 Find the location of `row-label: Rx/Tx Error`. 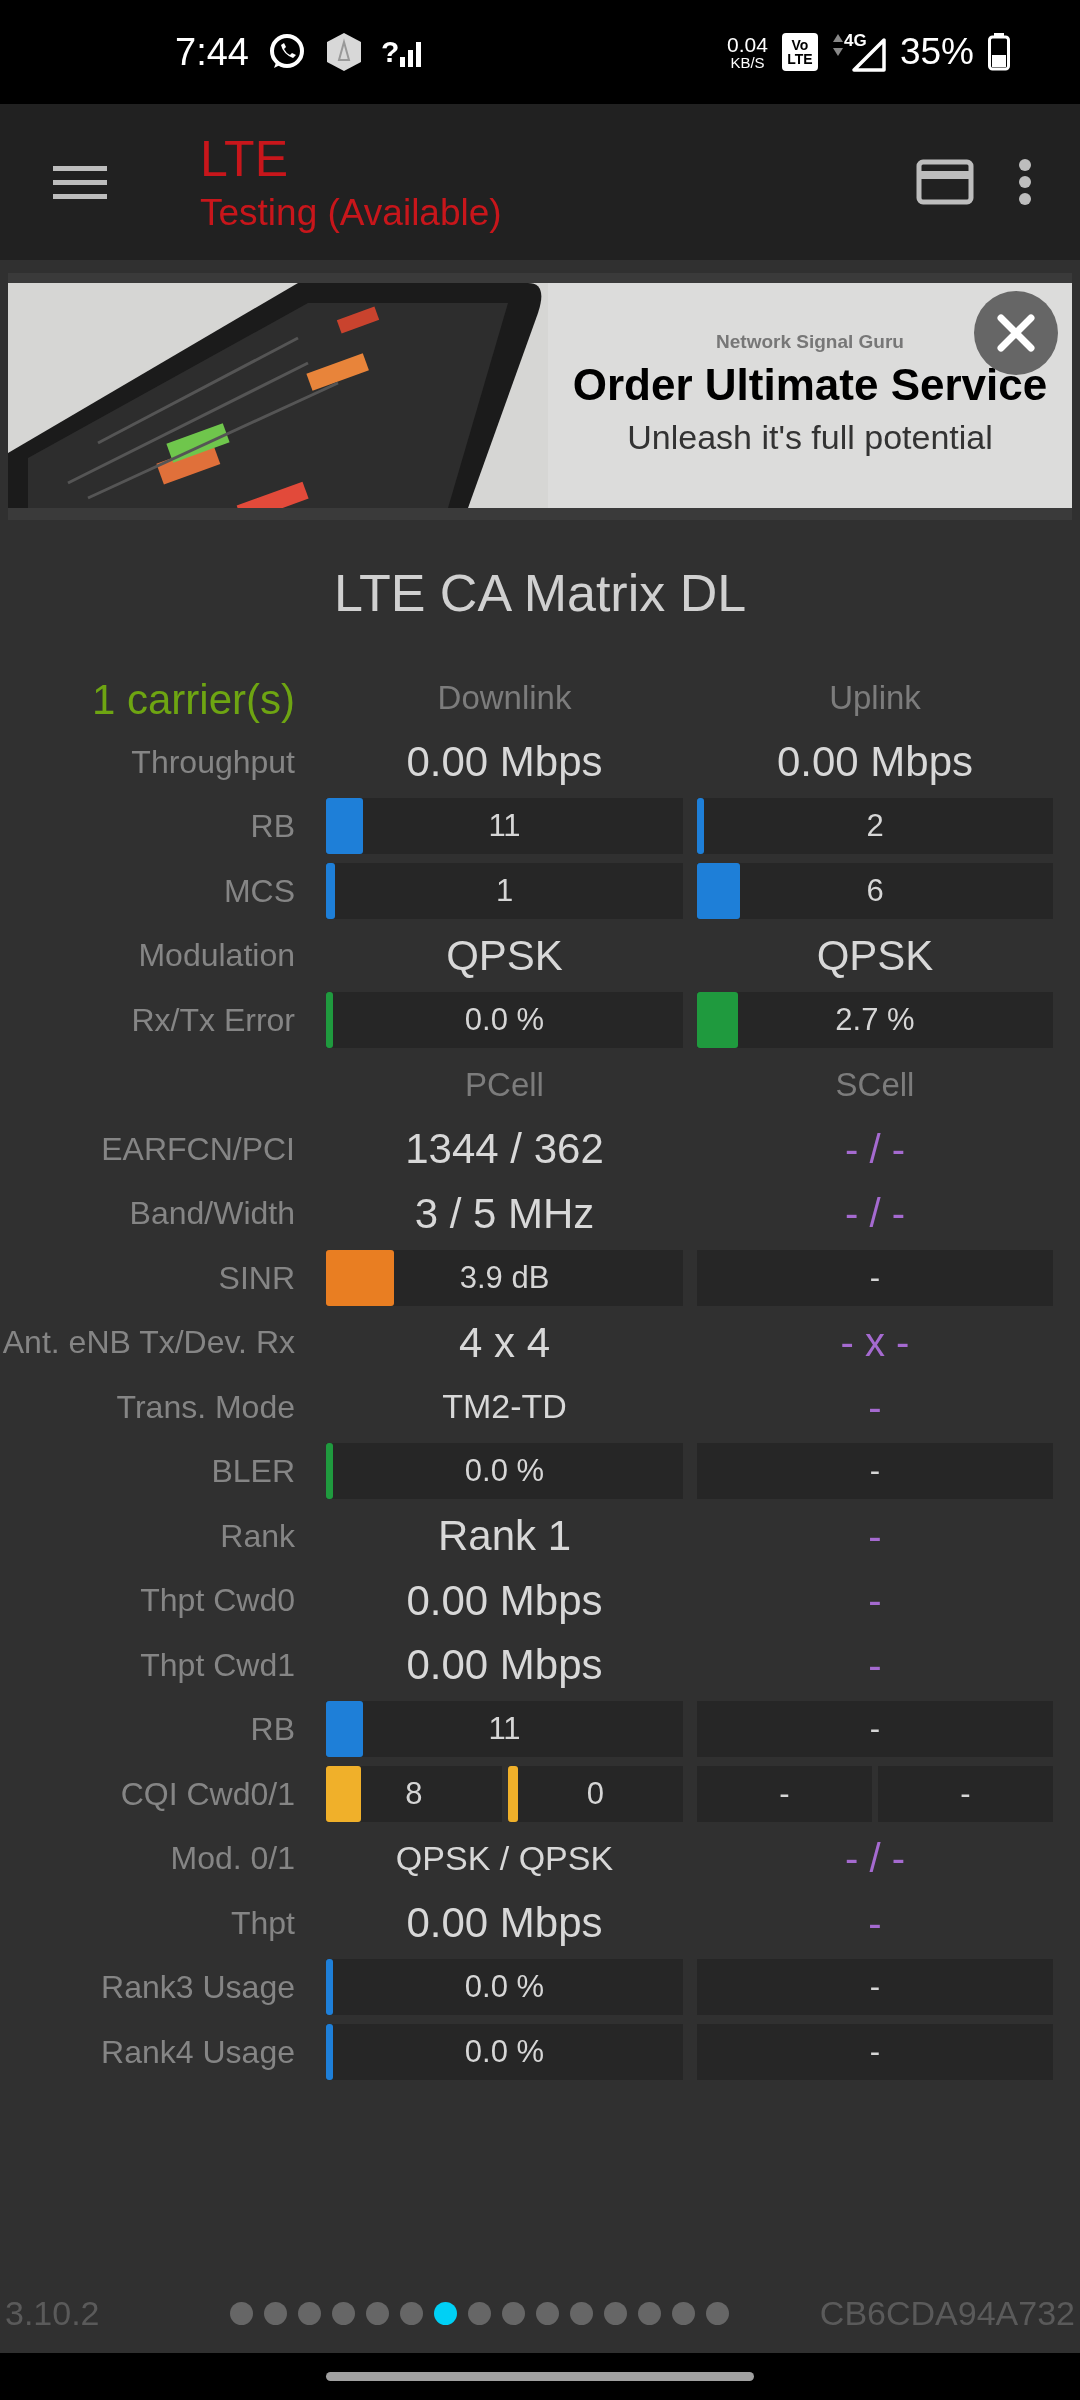

row-label: Rx/Tx Error is located at coordinates (213, 1020).